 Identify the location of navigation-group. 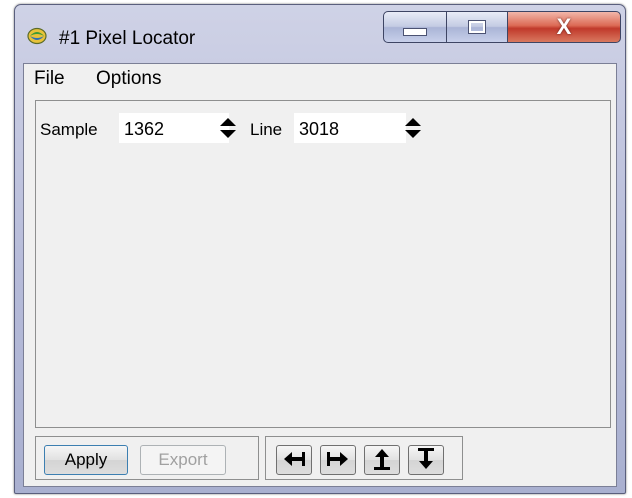
(364, 458).